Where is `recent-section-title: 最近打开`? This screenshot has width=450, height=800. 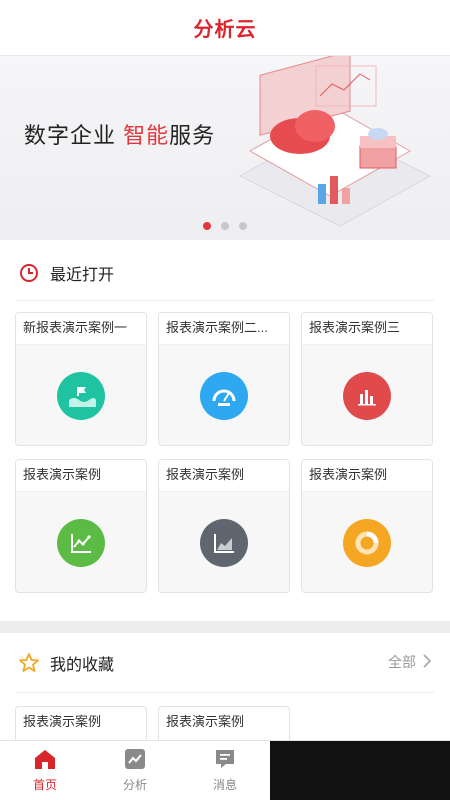 recent-section-title: 最近打开 is located at coordinates (82, 275).